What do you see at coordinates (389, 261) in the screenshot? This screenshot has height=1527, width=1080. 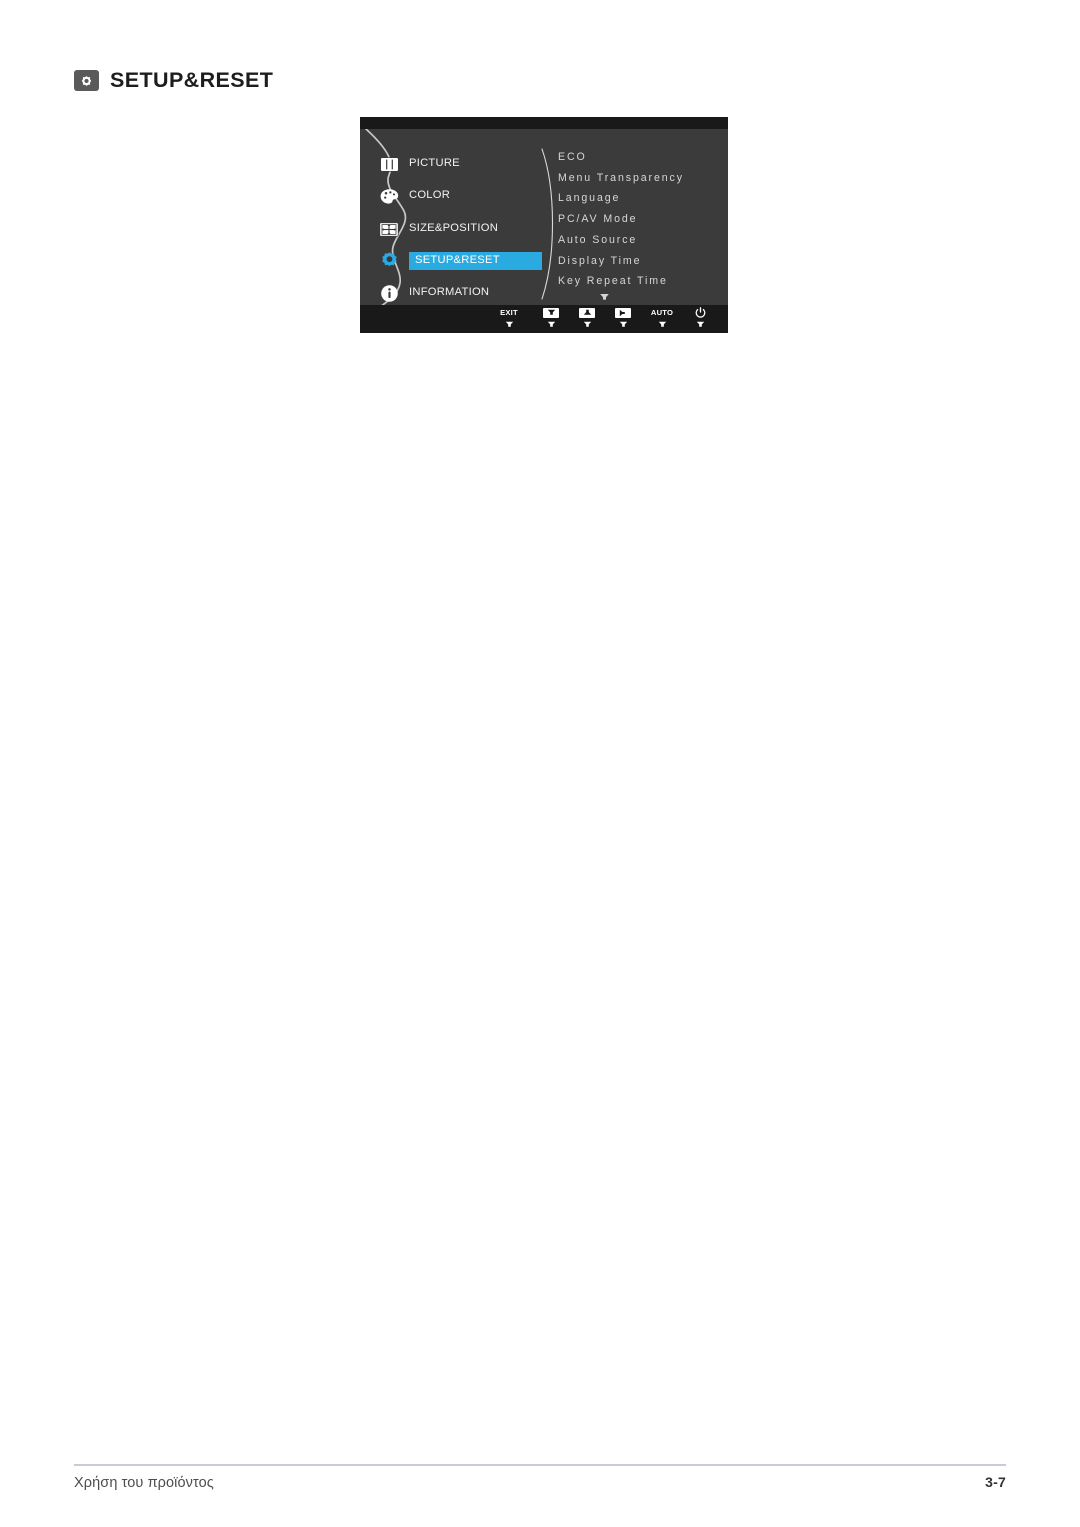 I see `gear-icon` at bounding box center [389, 261].